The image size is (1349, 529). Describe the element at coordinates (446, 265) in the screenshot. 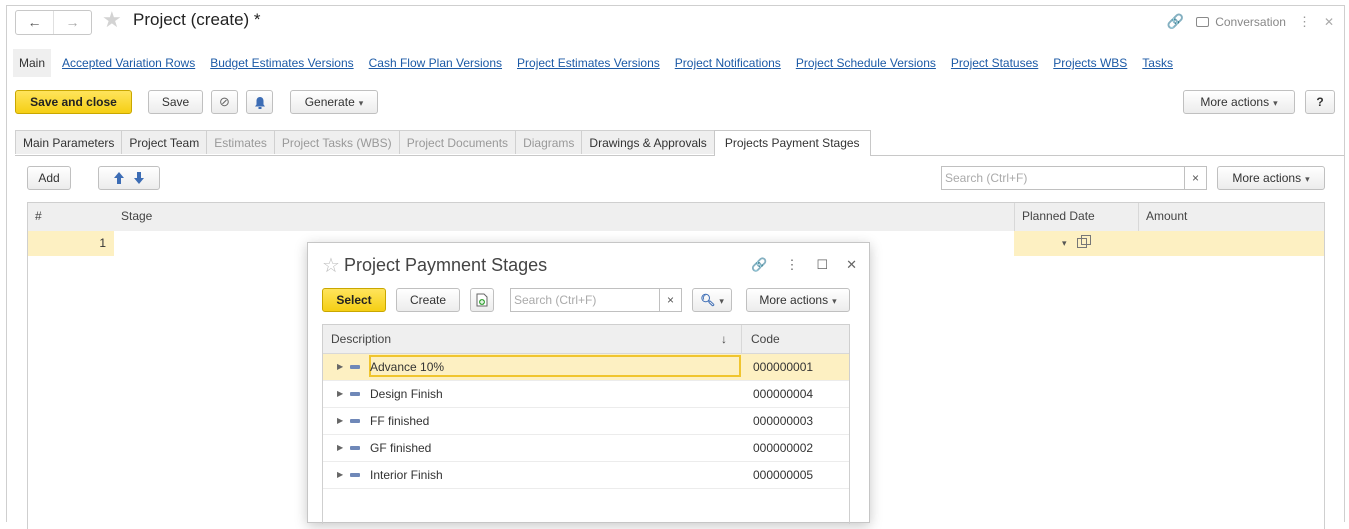

I see `popup-title: Project Paymnent Stages` at that location.